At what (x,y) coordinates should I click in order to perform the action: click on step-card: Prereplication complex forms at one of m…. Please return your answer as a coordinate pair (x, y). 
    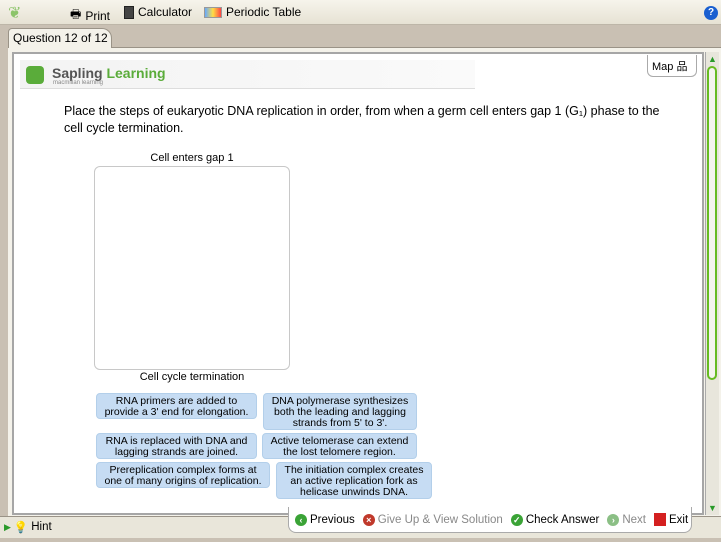
    Looking at the image, I should click on (183, 475).